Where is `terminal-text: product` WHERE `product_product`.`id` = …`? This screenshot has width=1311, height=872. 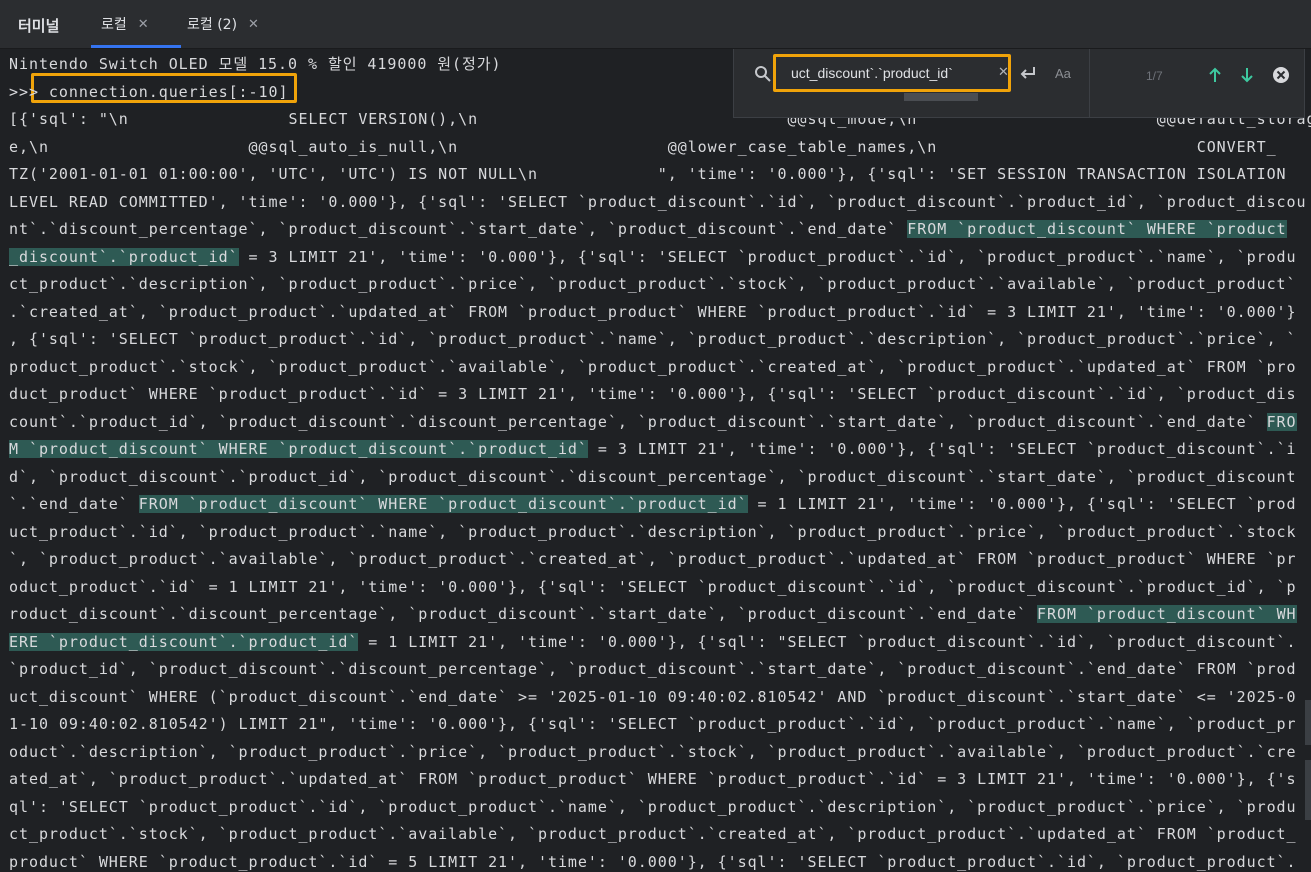
terminal-text: product` WHERE `product_product`.`id` = … is located at coordinates (653, 861).